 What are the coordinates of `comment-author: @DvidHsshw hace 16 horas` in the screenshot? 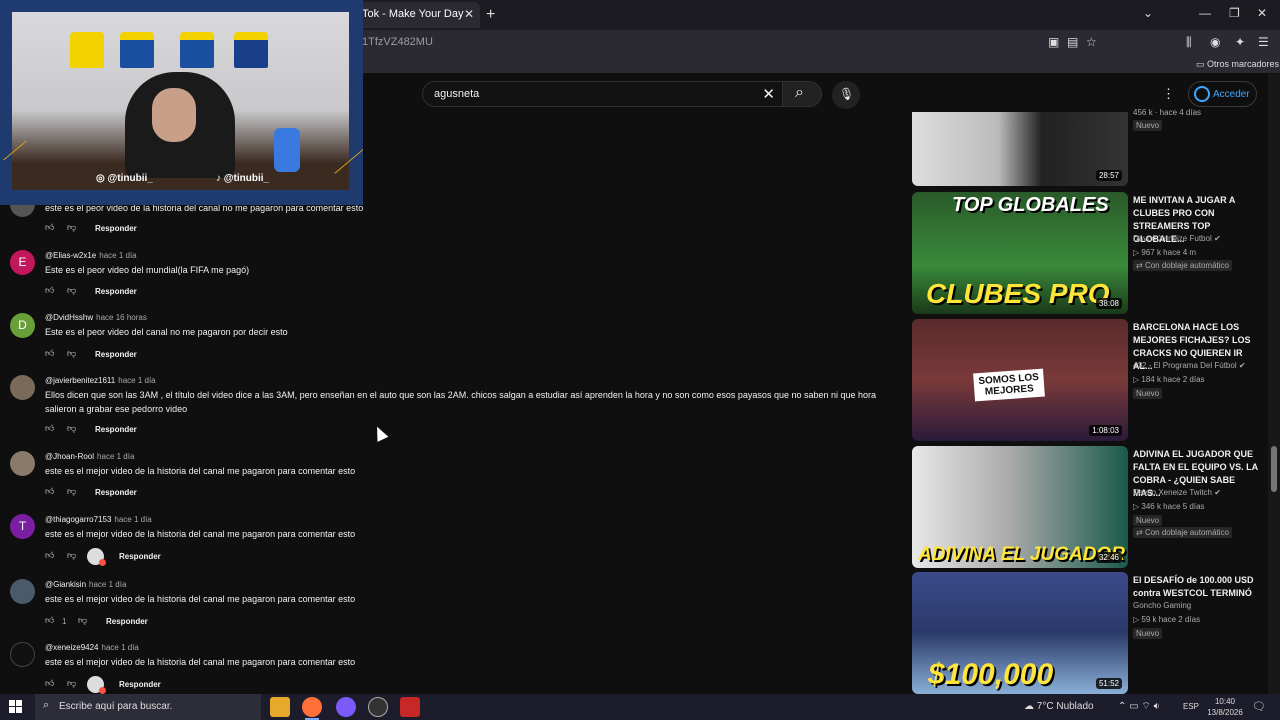 It's located at (96, 317).